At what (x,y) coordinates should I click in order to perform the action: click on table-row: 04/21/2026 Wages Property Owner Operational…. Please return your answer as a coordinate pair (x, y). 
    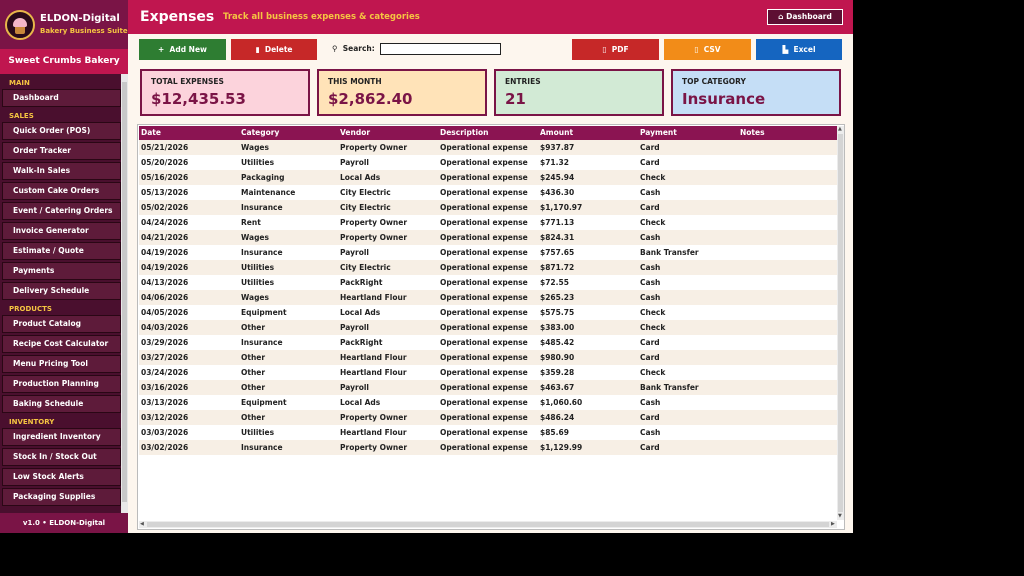
    Looking at the image, I should click on (488, 237).